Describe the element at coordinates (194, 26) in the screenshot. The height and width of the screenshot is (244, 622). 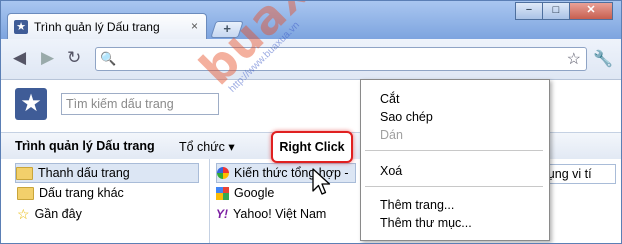
I see `tab-close-icon: ×` at that location.